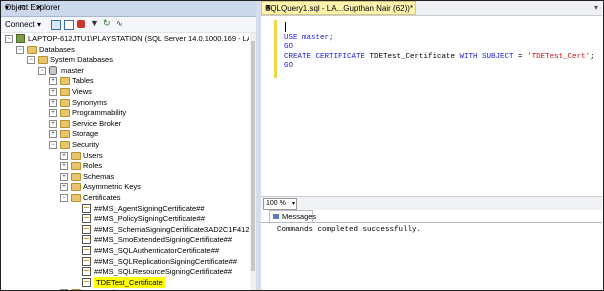  What do you see at coordinates (69, 25) in the screenshot?
I see `disconnect-icon` at bounding box center [69, 25].